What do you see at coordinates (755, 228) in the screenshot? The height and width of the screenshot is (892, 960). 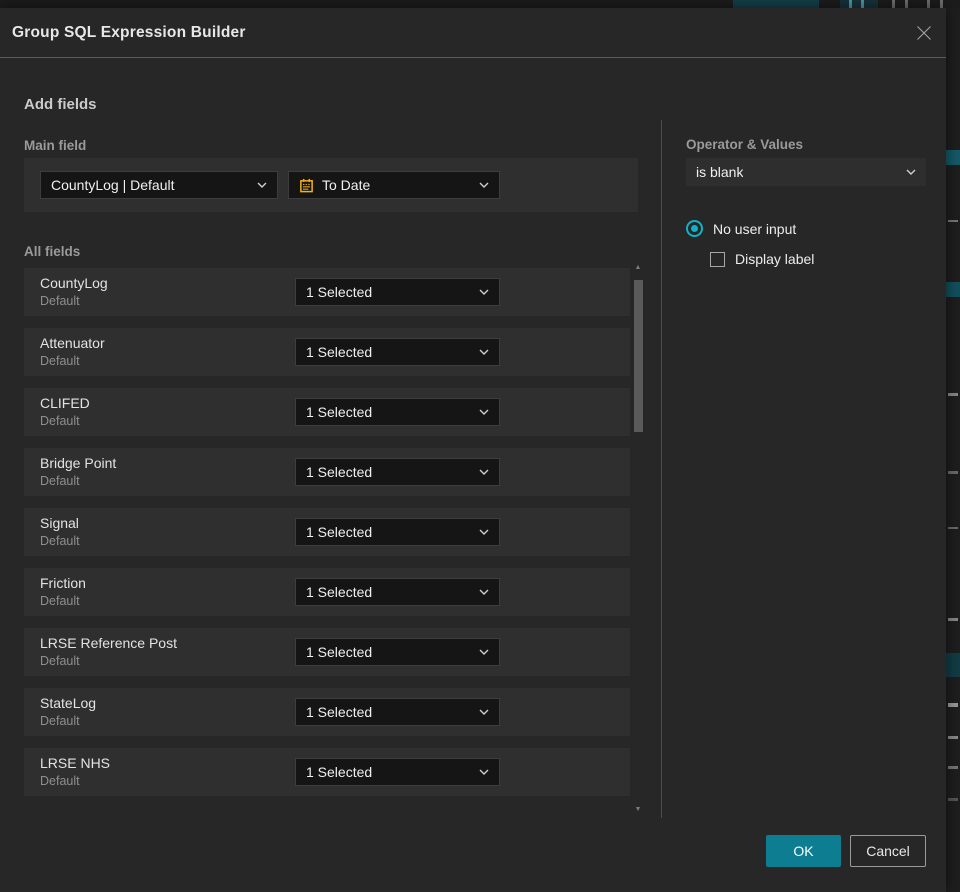 I see `no-user-input-label: No user input` at bounding box center [755, 228].